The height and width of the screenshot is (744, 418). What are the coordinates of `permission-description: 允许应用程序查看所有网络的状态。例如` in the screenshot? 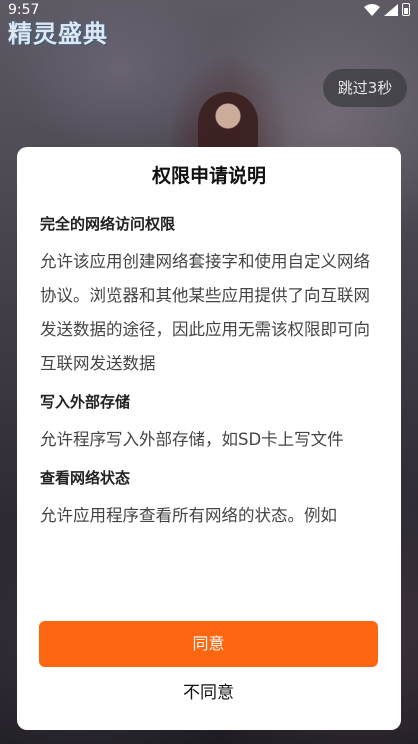 It's located at (188, 515).